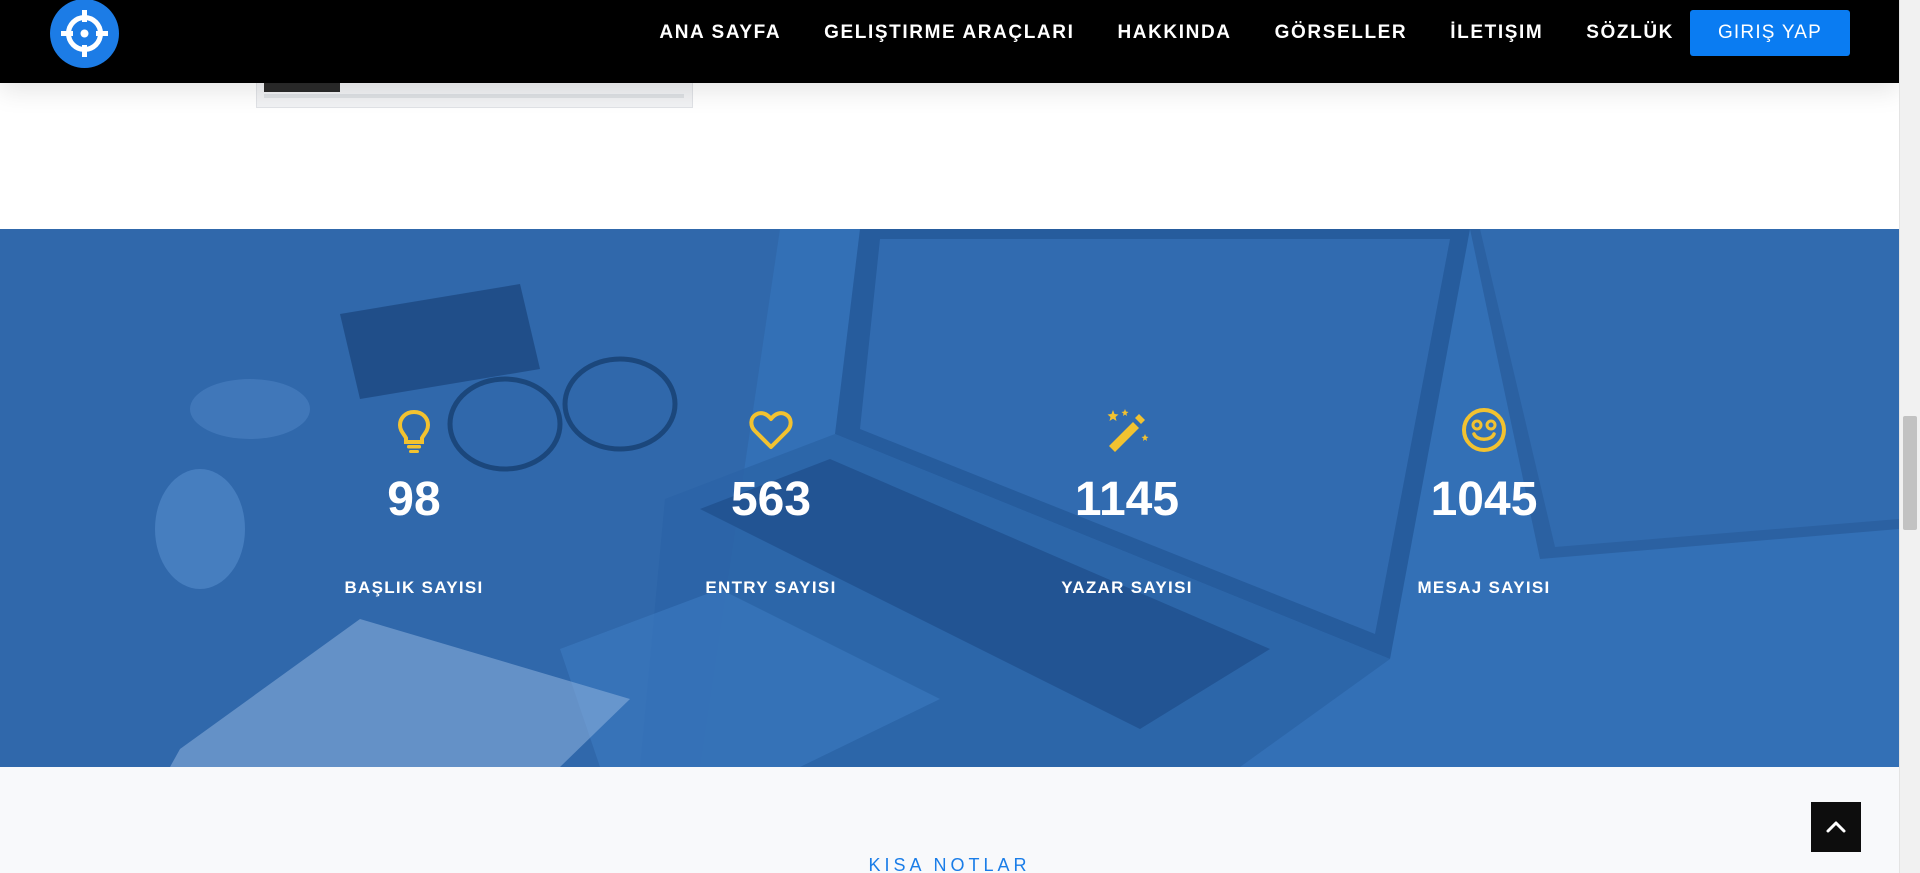  What do you see at coordinates (1484, 430) in the screenshot?
I see `smiley-icon` at bounding box center [1484, 430].